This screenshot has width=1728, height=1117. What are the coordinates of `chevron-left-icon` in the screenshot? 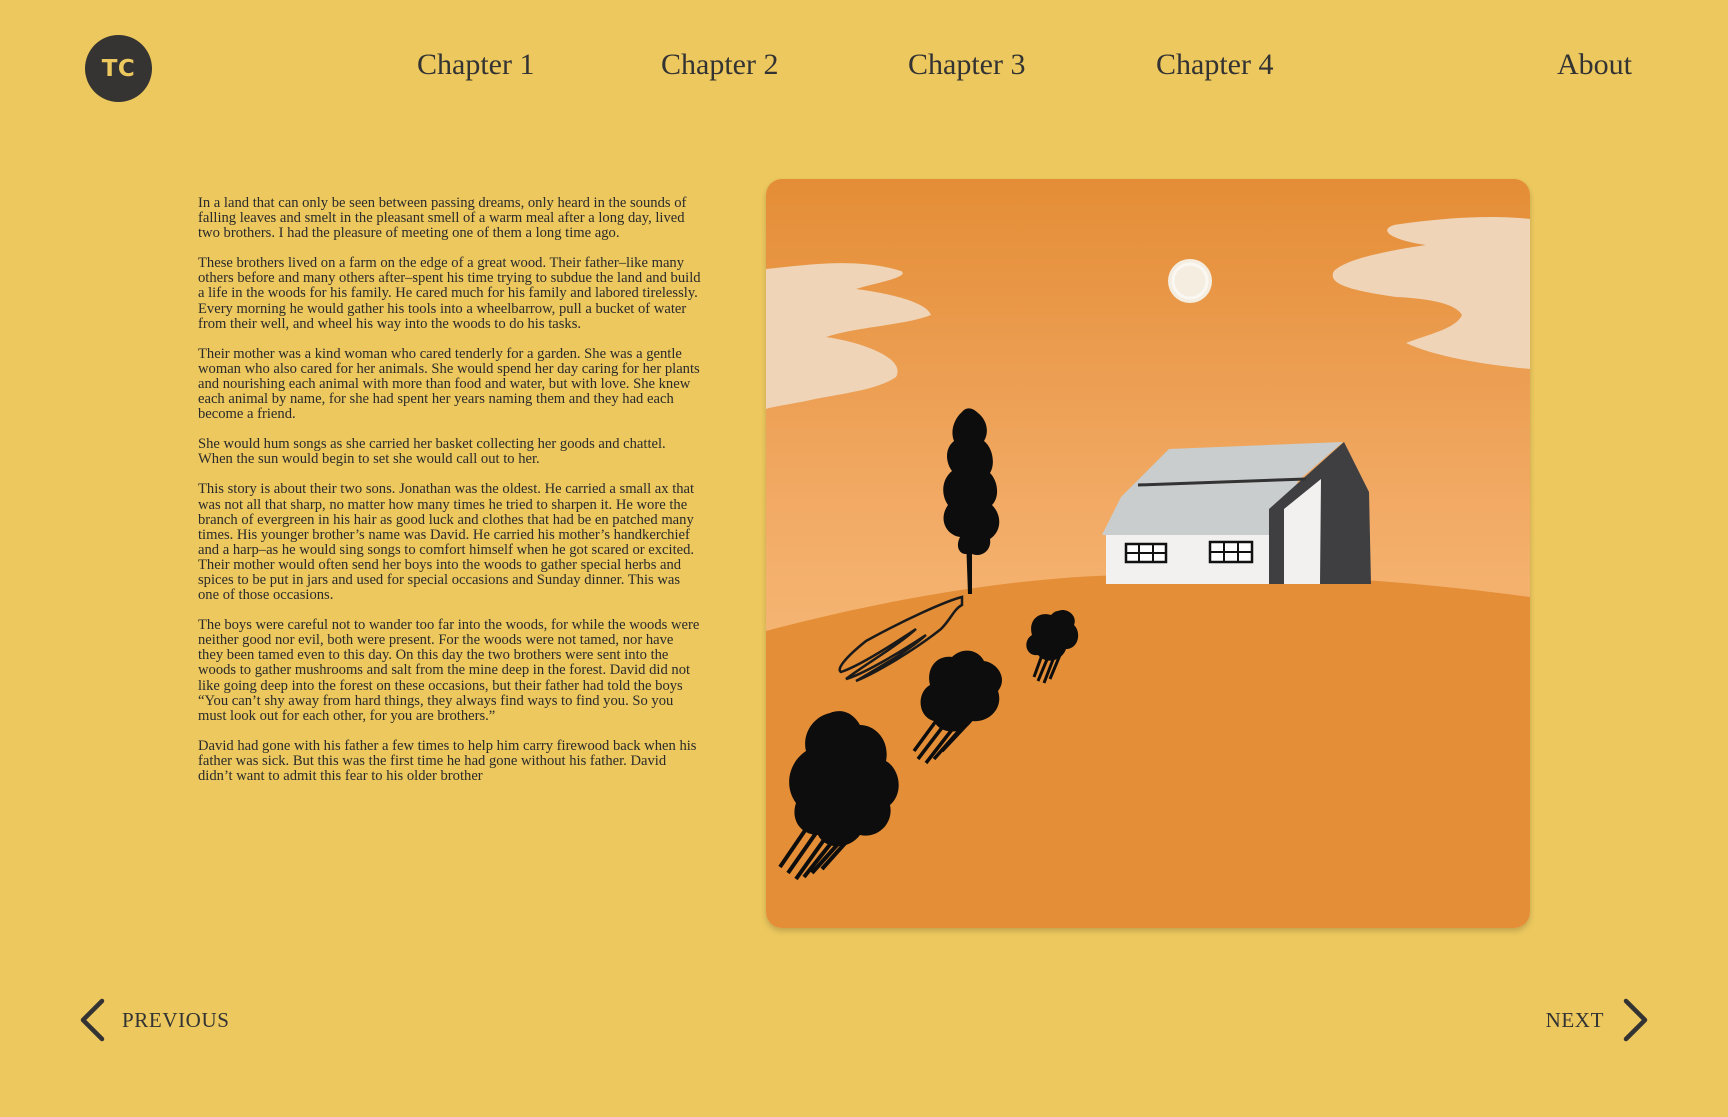 It's located at (92, 1020).